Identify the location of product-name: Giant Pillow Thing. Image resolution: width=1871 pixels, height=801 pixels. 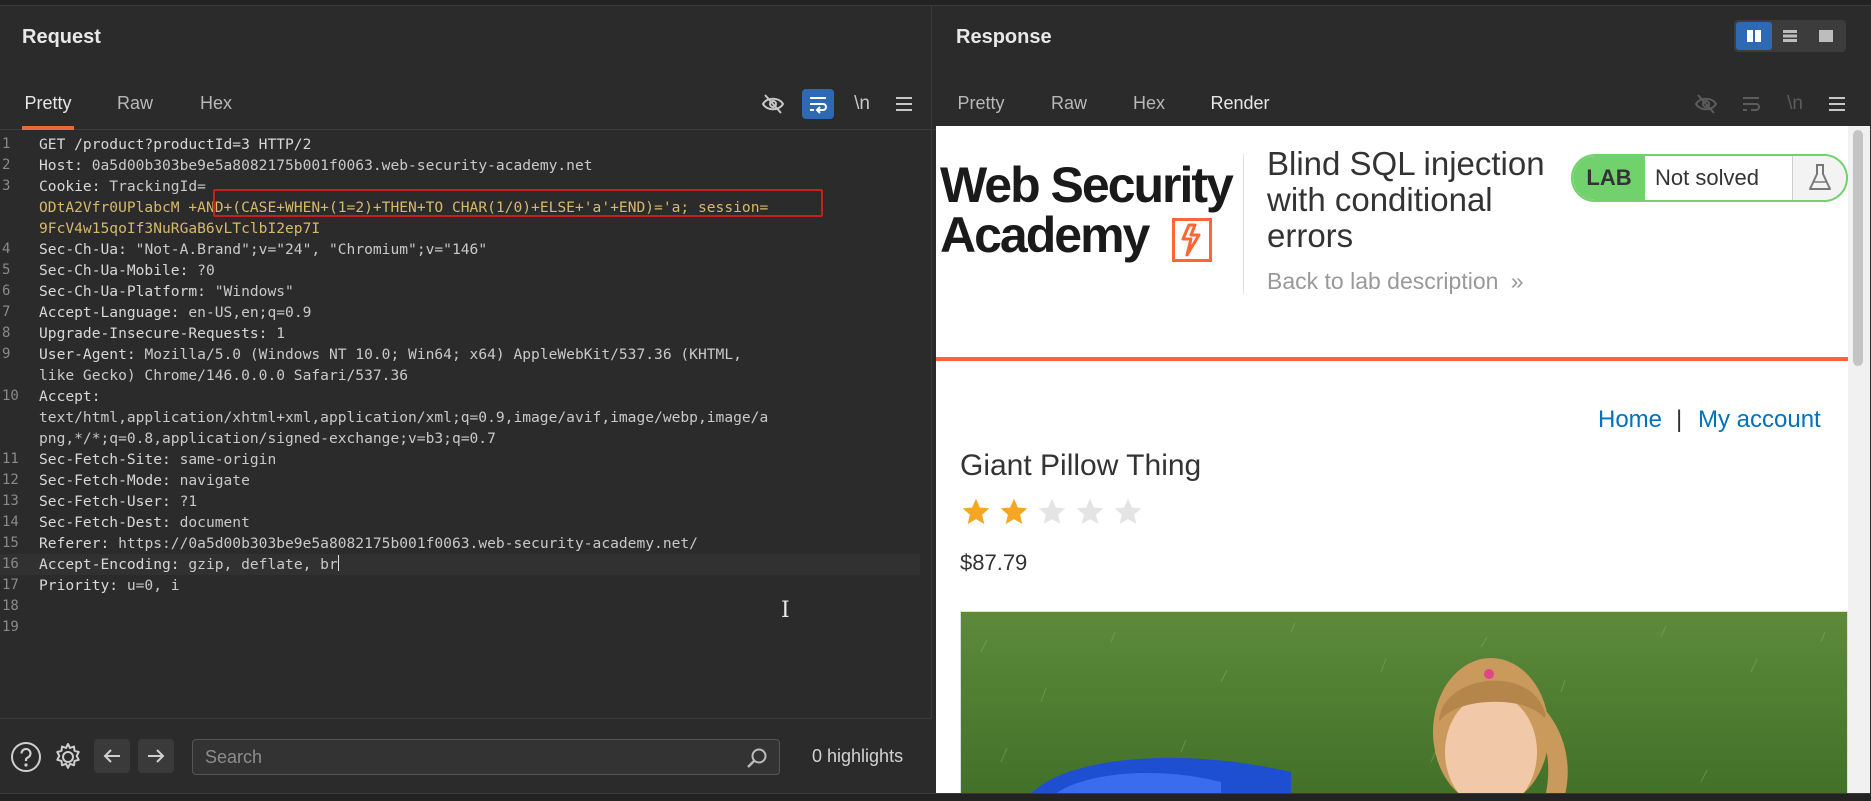
(1081, 465).